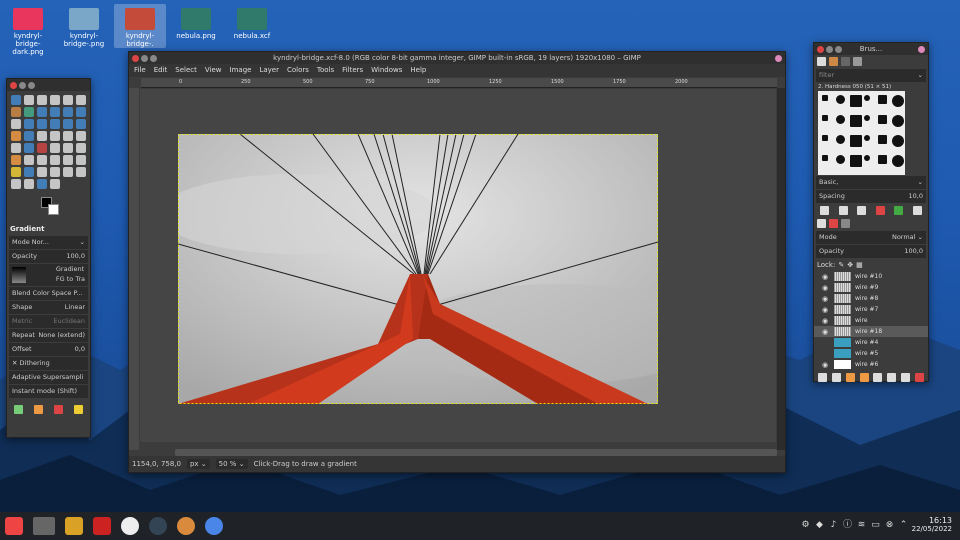 This screenshot has width=960, height=540. I want to click on menu-image: Image, so click(241, 70).